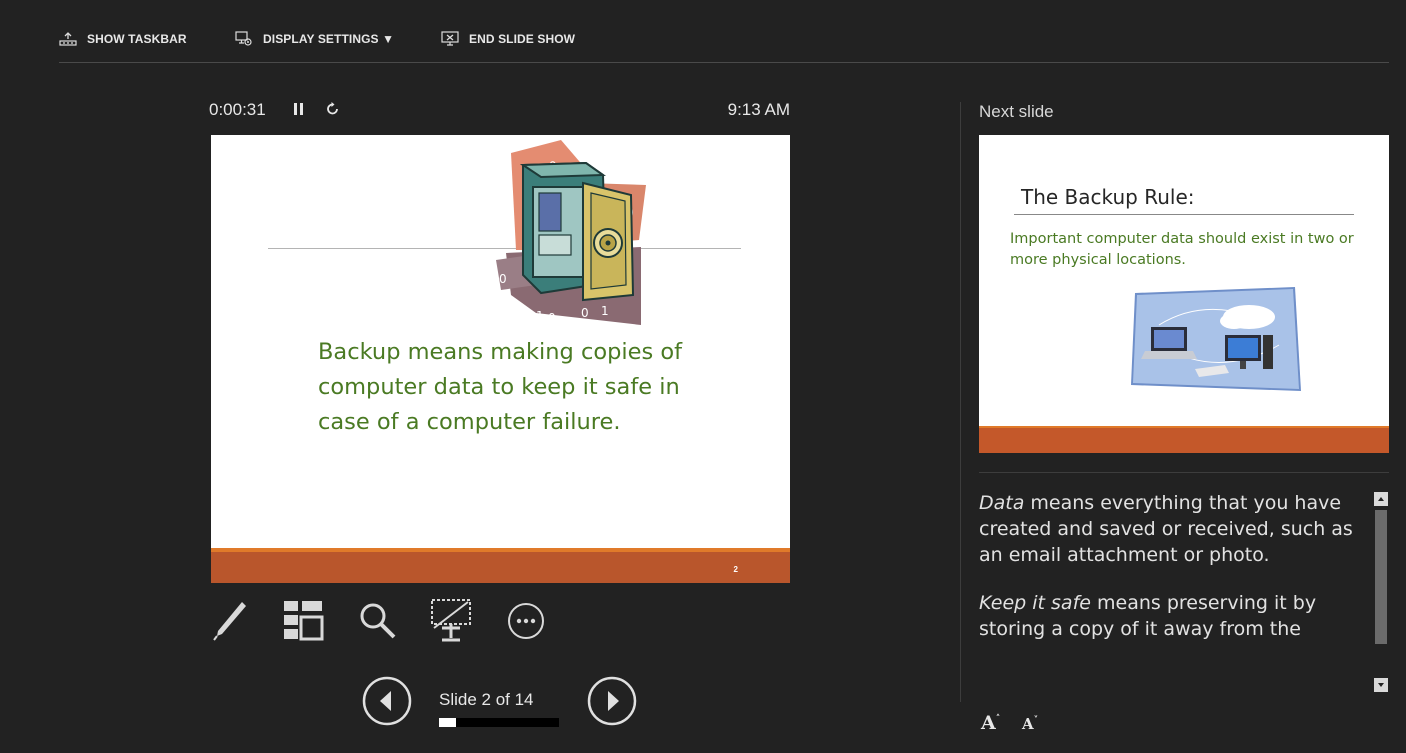 This screenshot has height=753, width=1406. What do you see at coordinates (1381, 577) in the screenshot?
I see `scroll-thumb` at bounding box center [1381, 577].